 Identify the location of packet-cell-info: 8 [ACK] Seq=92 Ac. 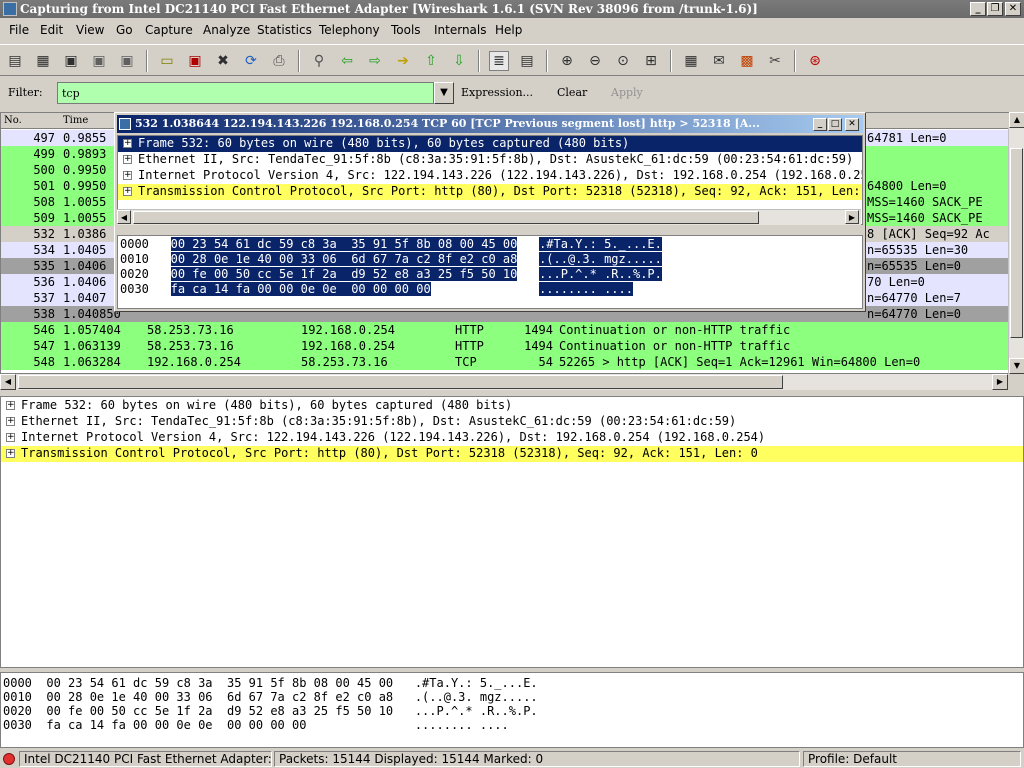
(928, 234).